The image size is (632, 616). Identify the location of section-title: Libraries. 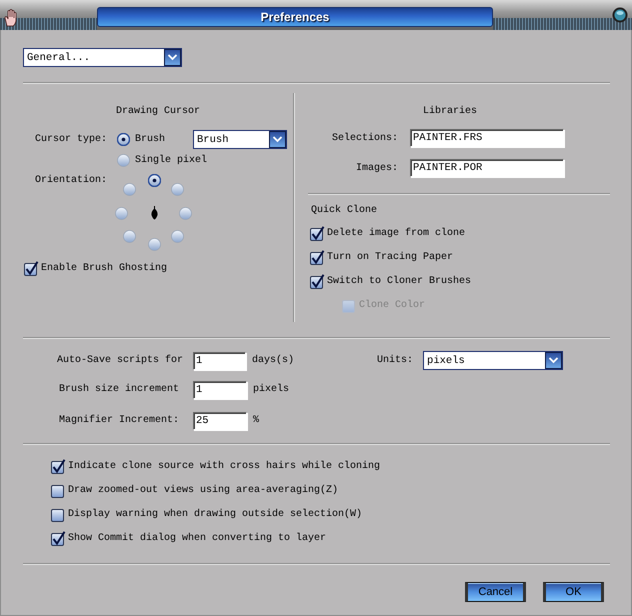
(450, 111).